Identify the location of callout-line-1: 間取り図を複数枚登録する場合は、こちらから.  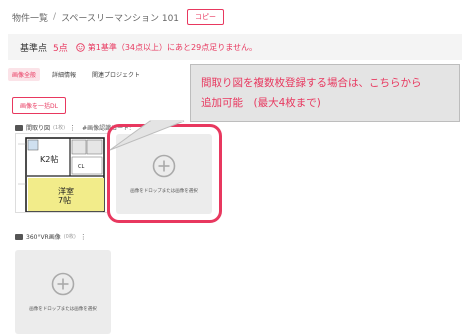
(311, 83).